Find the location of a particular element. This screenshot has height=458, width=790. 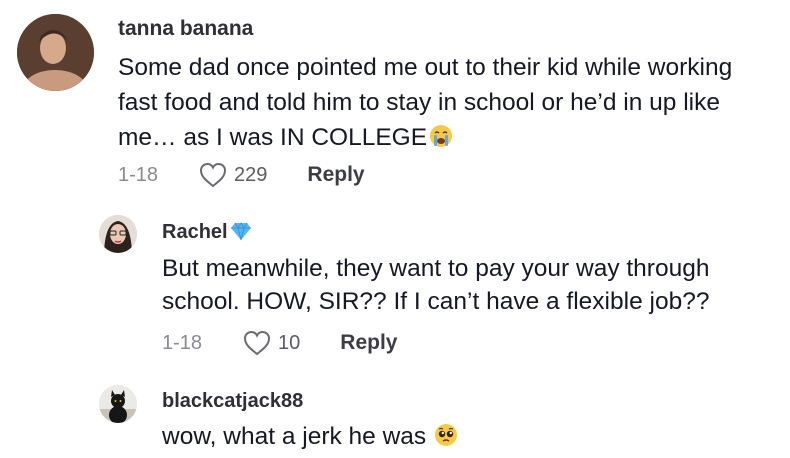

comment-meta: 1-18 10 Reply is located at coordinates (279, 343).